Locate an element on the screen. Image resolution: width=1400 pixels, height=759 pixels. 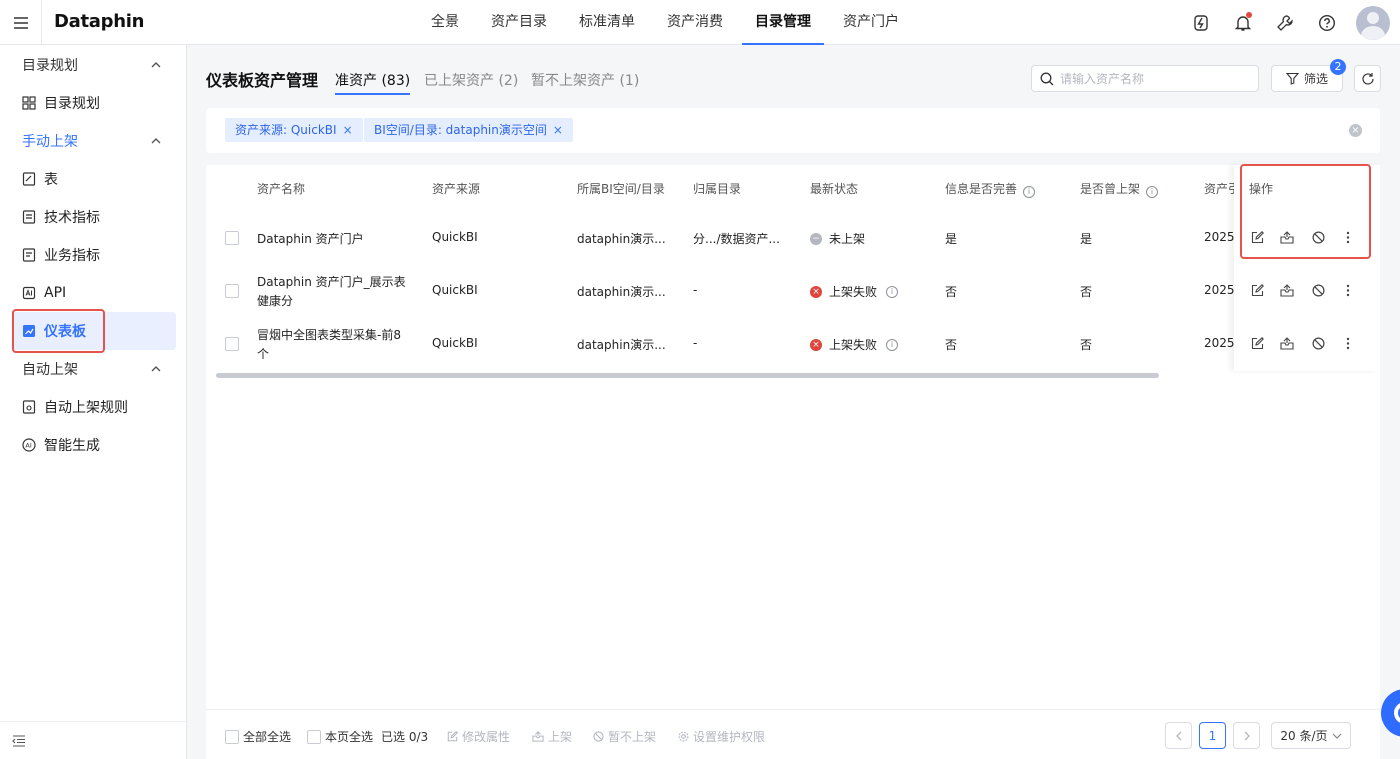
page-1-button: 1 is located at coordinates (1212, 735).